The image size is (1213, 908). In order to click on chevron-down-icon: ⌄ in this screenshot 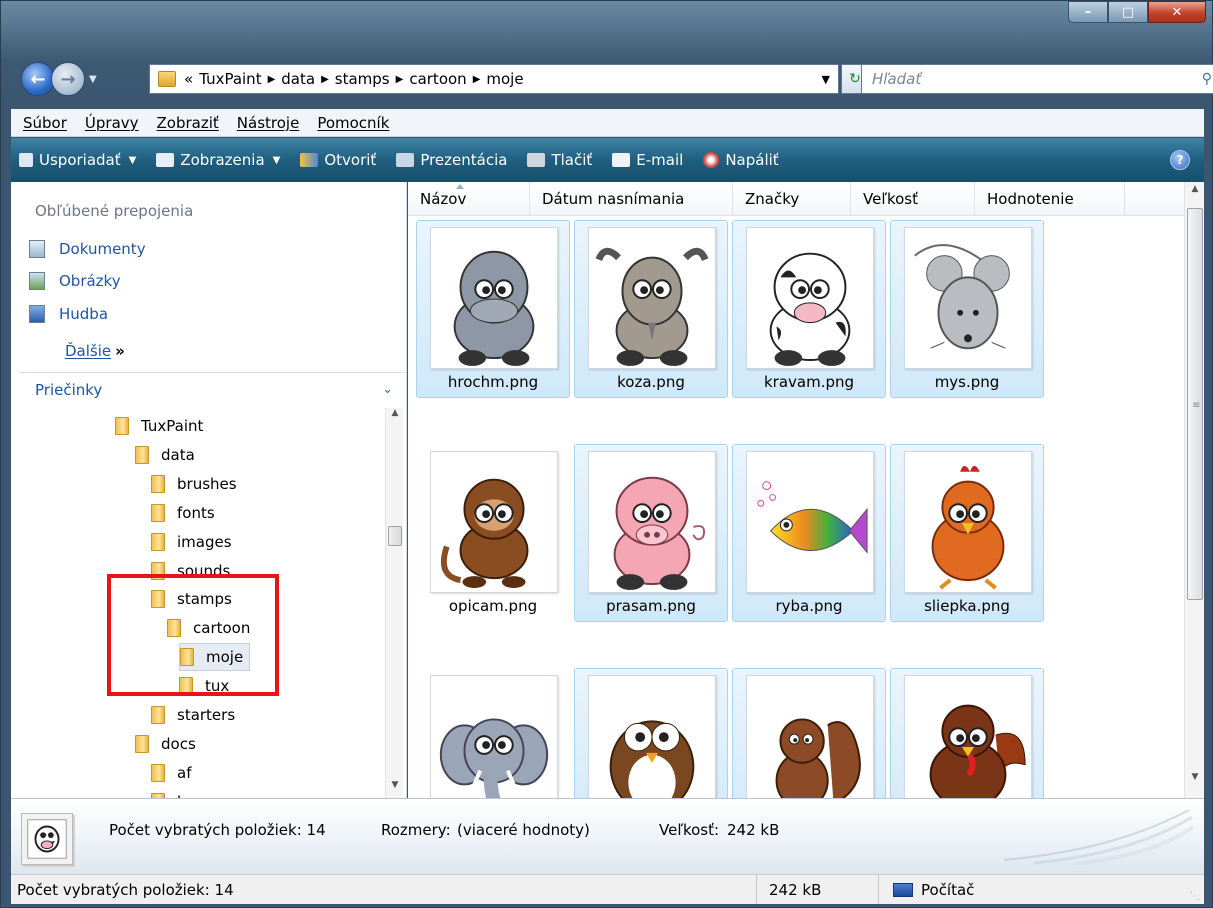, I will do `click(387, 389)`.